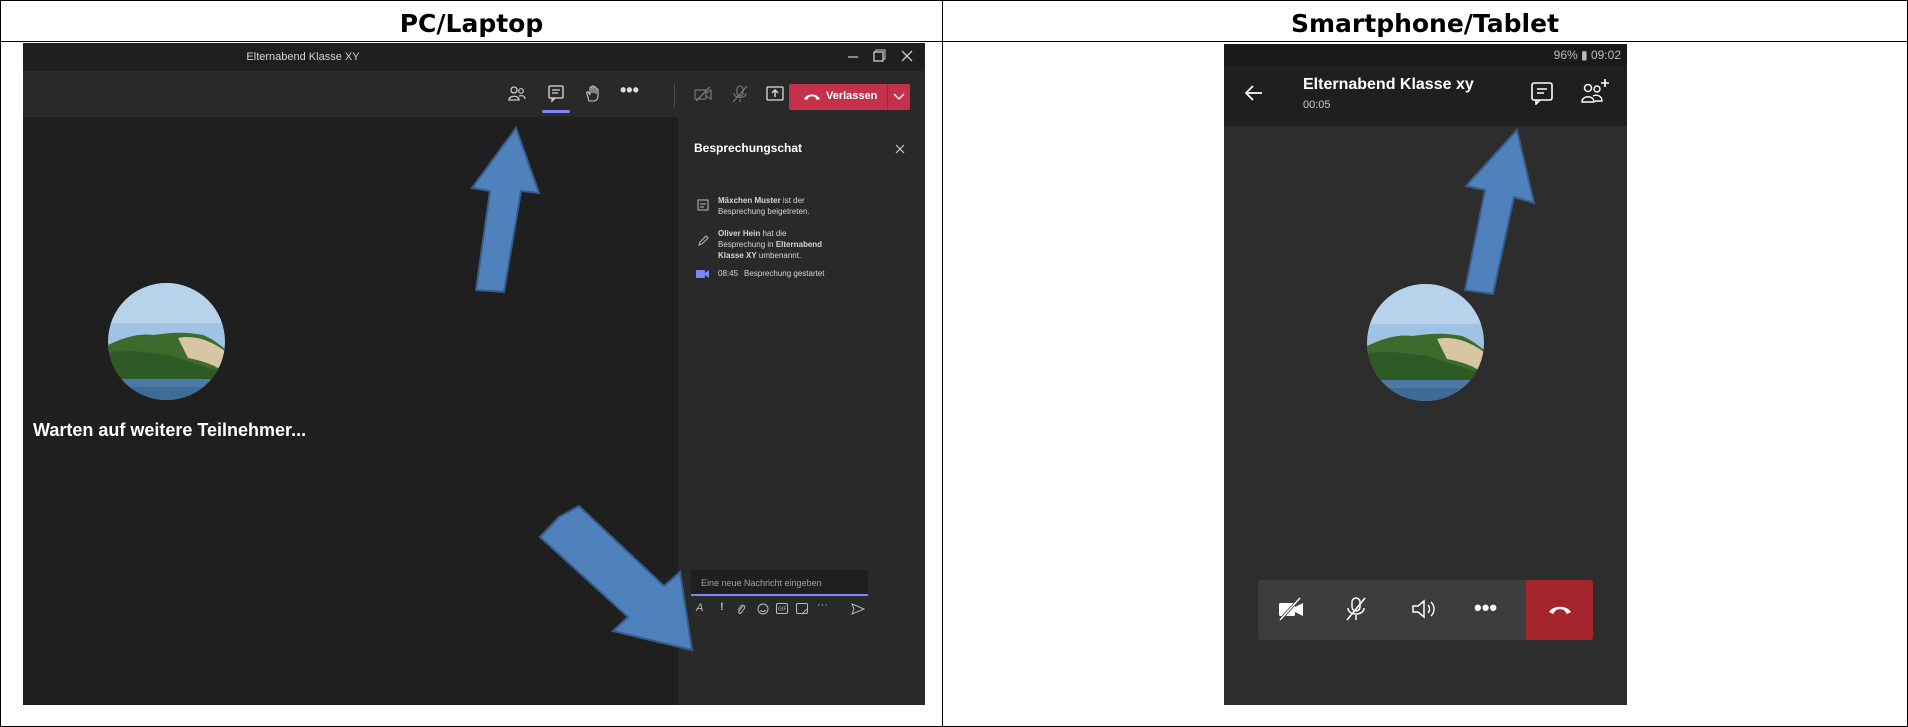 The image size is (1908, 727). What do you see at coordinates (1425, 23) in the screenshot?
I see `column-header-mobile: Smartphone/Tablet` at bounding box center [1425, 23].